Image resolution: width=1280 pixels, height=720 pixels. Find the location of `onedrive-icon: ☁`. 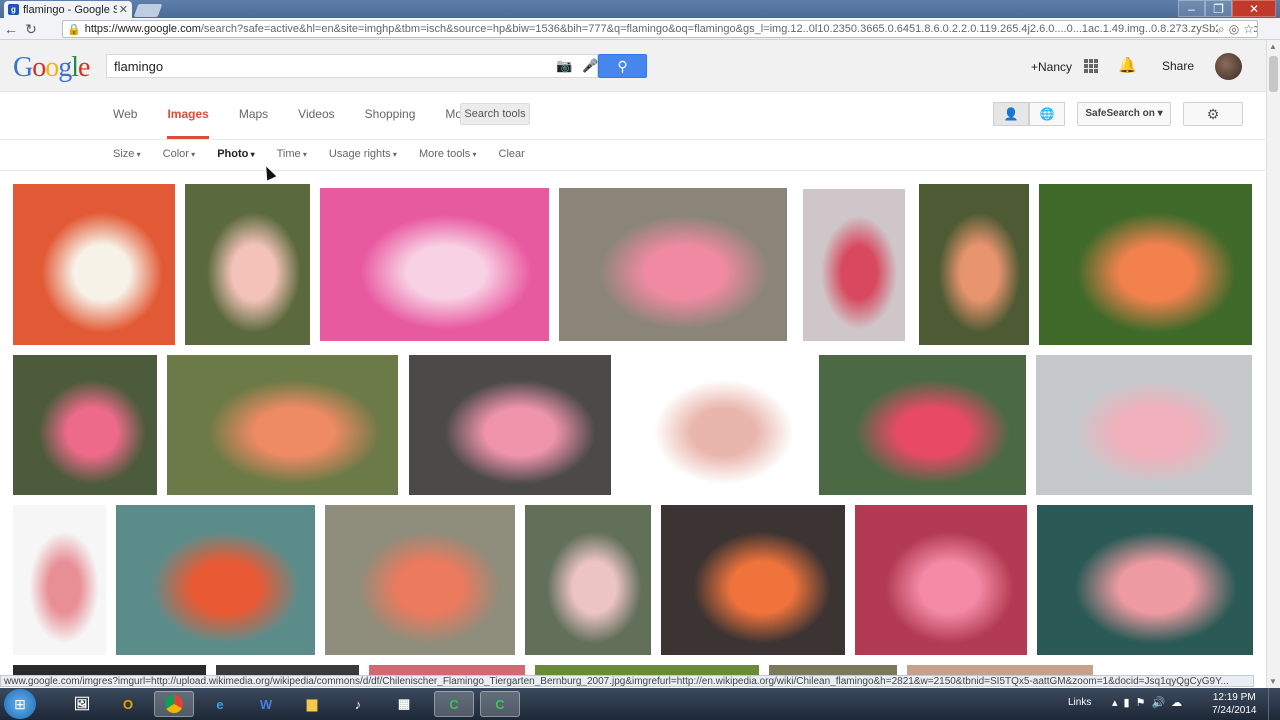

onedrive-icon: ☁ is located at coordinates (1176, 702).